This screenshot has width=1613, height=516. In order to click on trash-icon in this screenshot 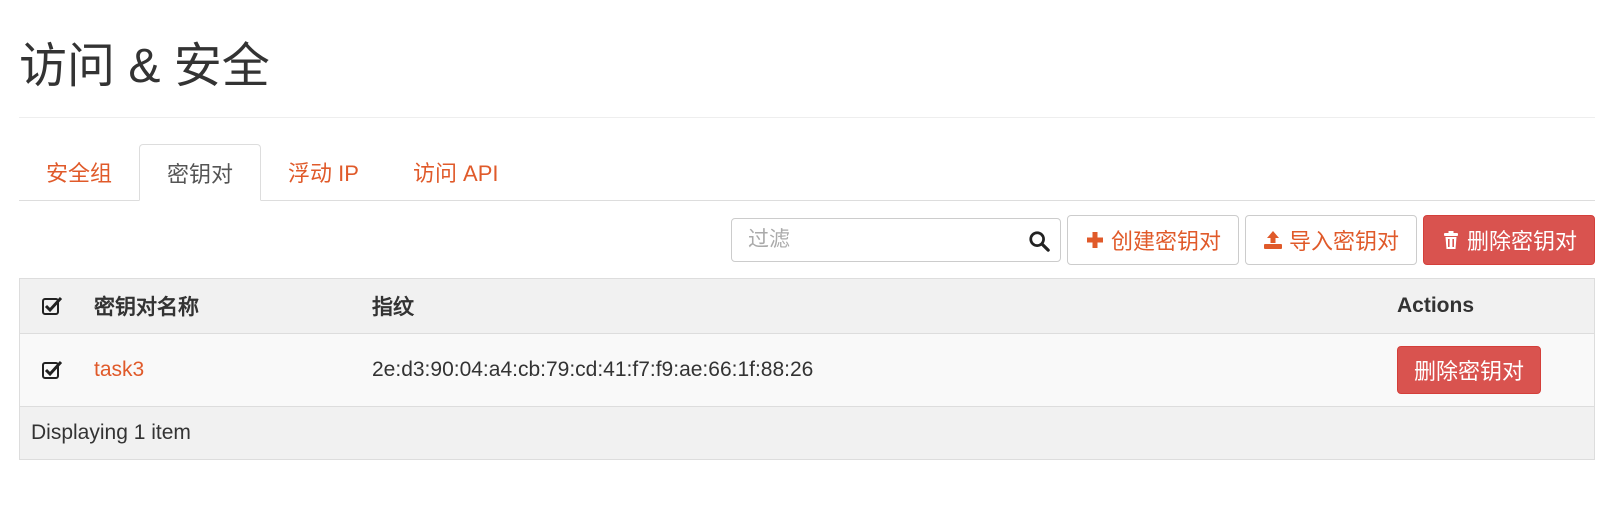, I will do `click(1450, 240)`.